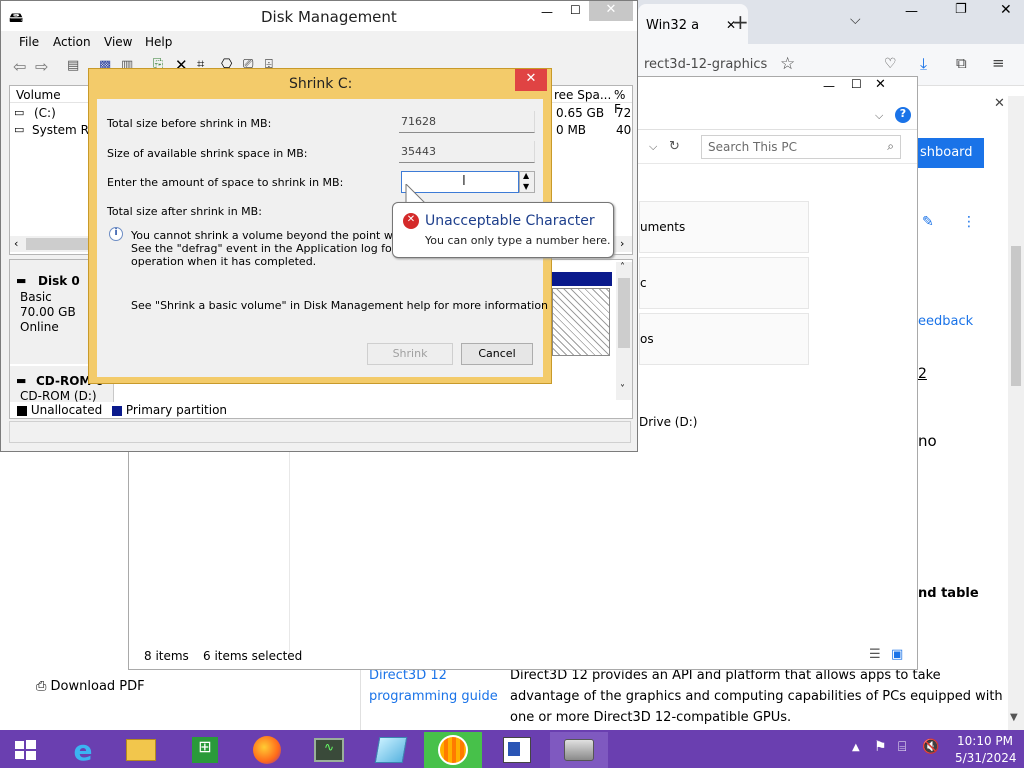  Describe the element at coordinates (879, 116) in the screenshot. I see `ribbon-expand-icon: ⌵` at that location.